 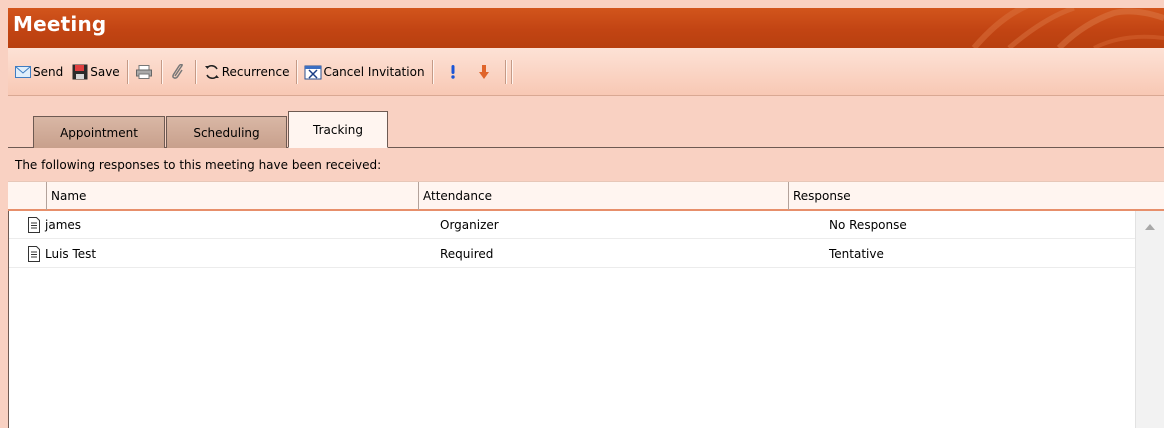 I want to click on vertical-scrollbar, so click(x=1149, y=319).